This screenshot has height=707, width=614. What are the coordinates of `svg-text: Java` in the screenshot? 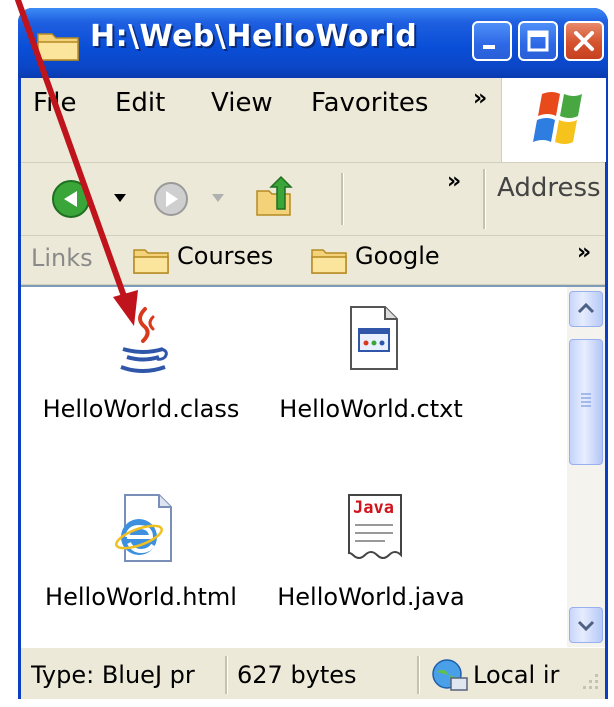 It's located at (373, 508).